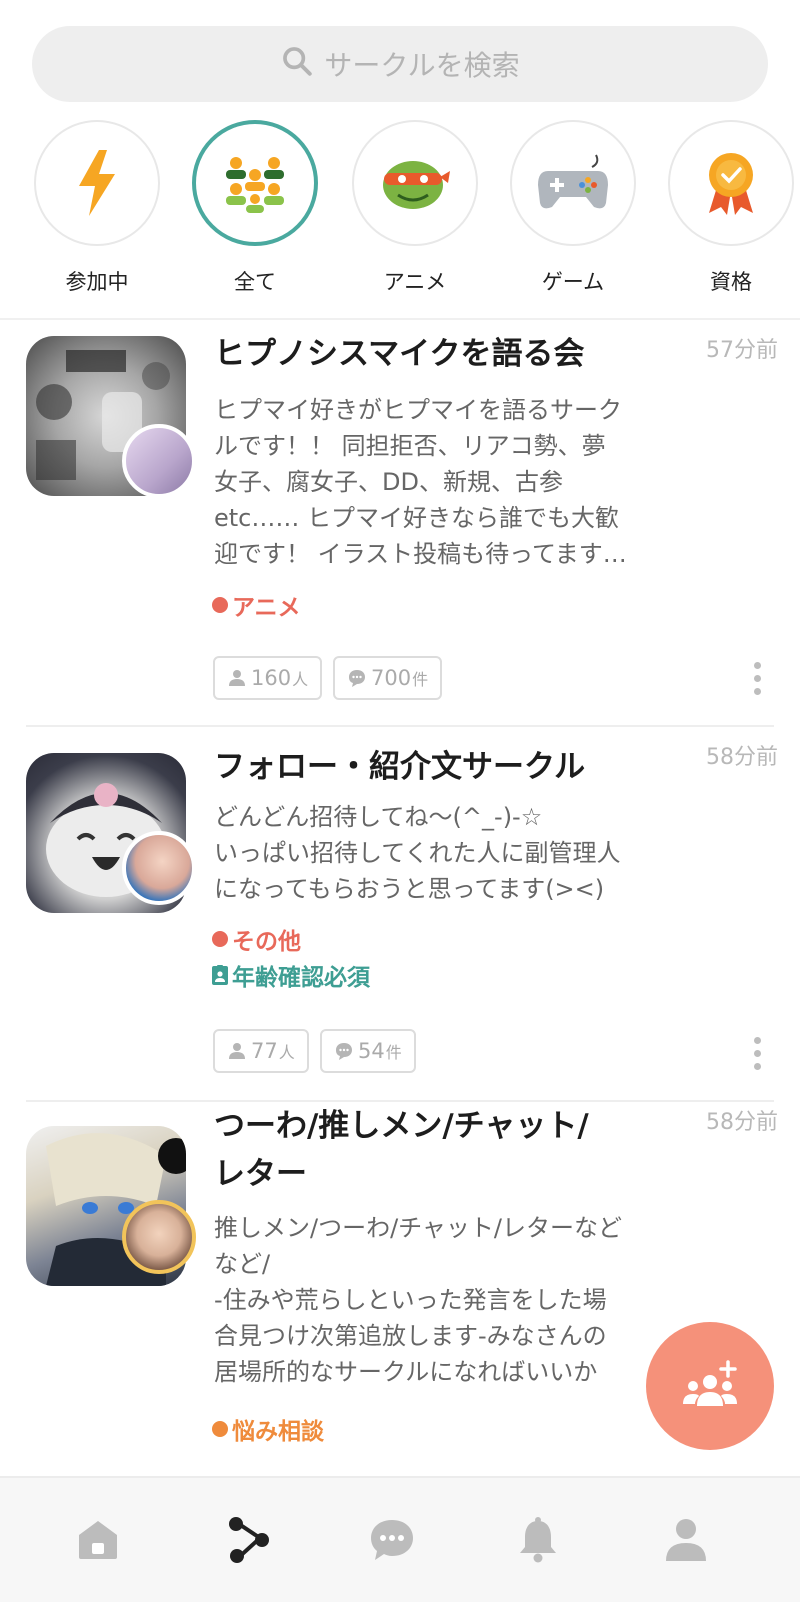  Describe the element at coordinates (302, 64) in the screenshot. I see `search-icon` at that location.